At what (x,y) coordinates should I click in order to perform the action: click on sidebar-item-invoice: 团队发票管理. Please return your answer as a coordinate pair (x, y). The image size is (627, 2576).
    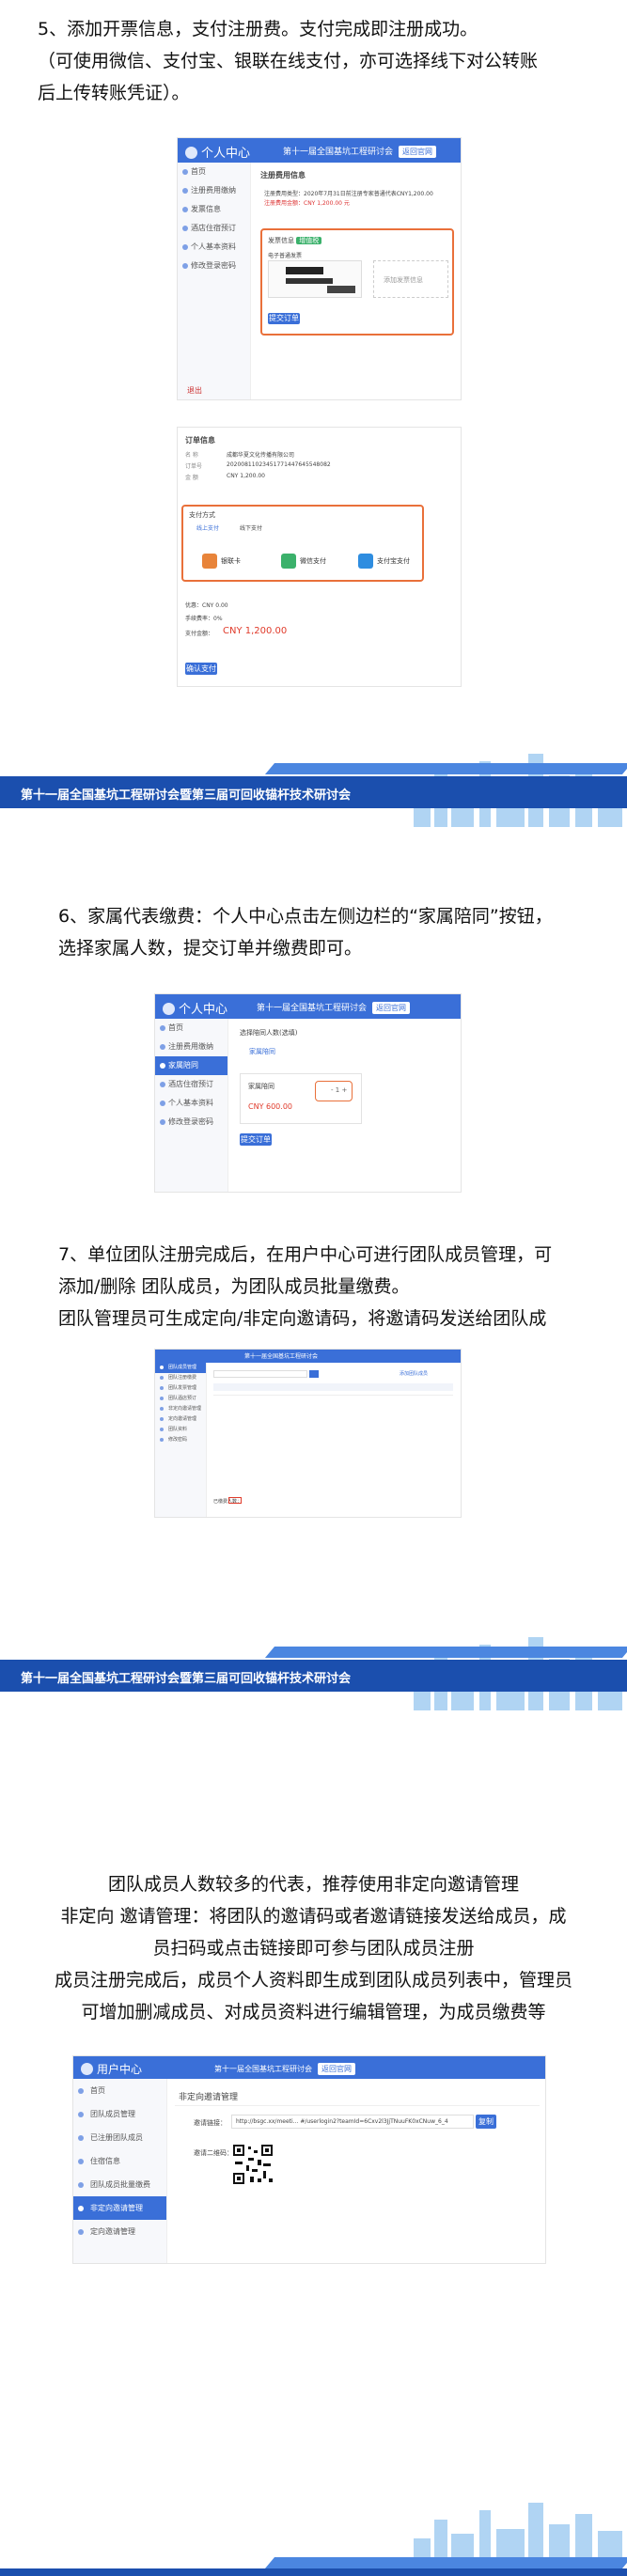
    Looking at the image, I should click on (180, 1388).